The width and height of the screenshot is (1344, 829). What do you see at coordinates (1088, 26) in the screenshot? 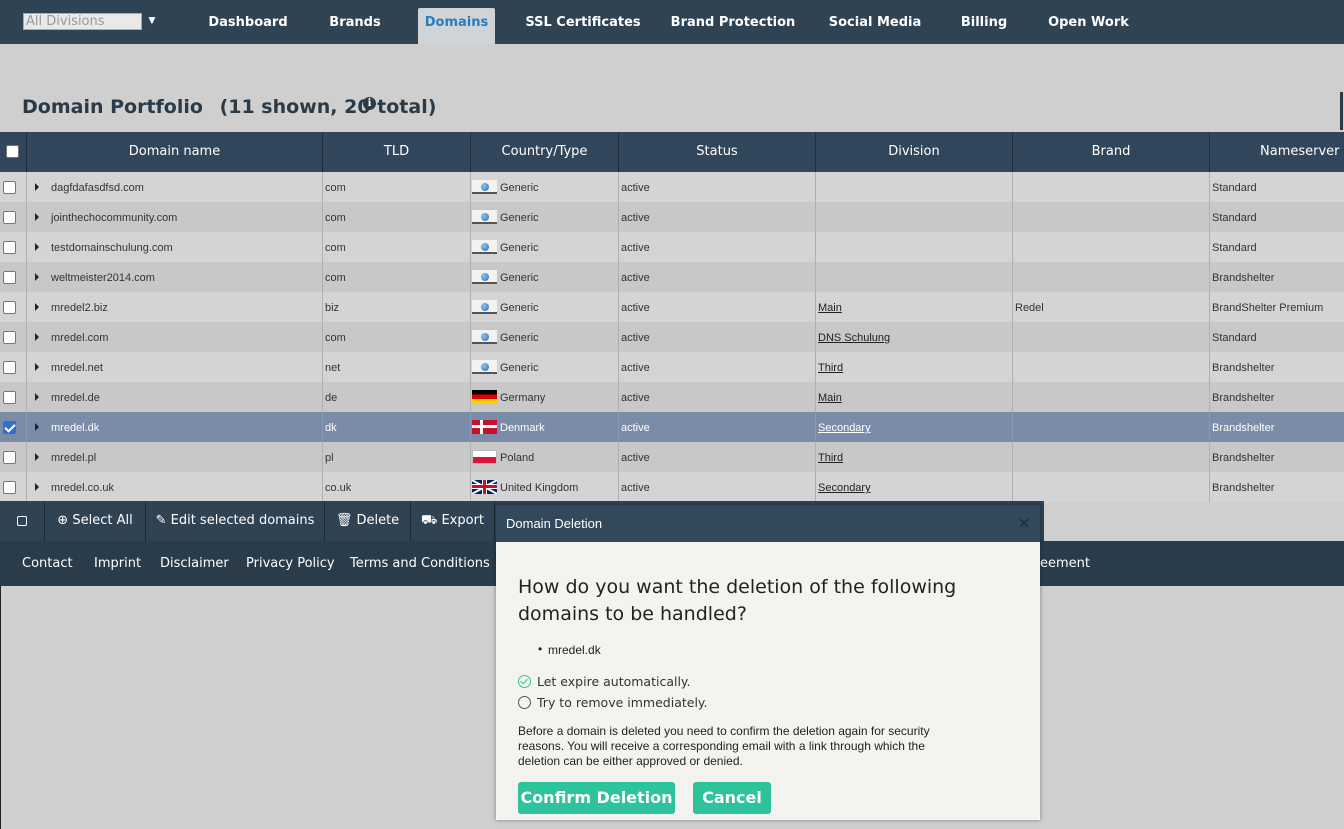
I see `tab-open-work: Open Work` at bounding box center [1088, 26].